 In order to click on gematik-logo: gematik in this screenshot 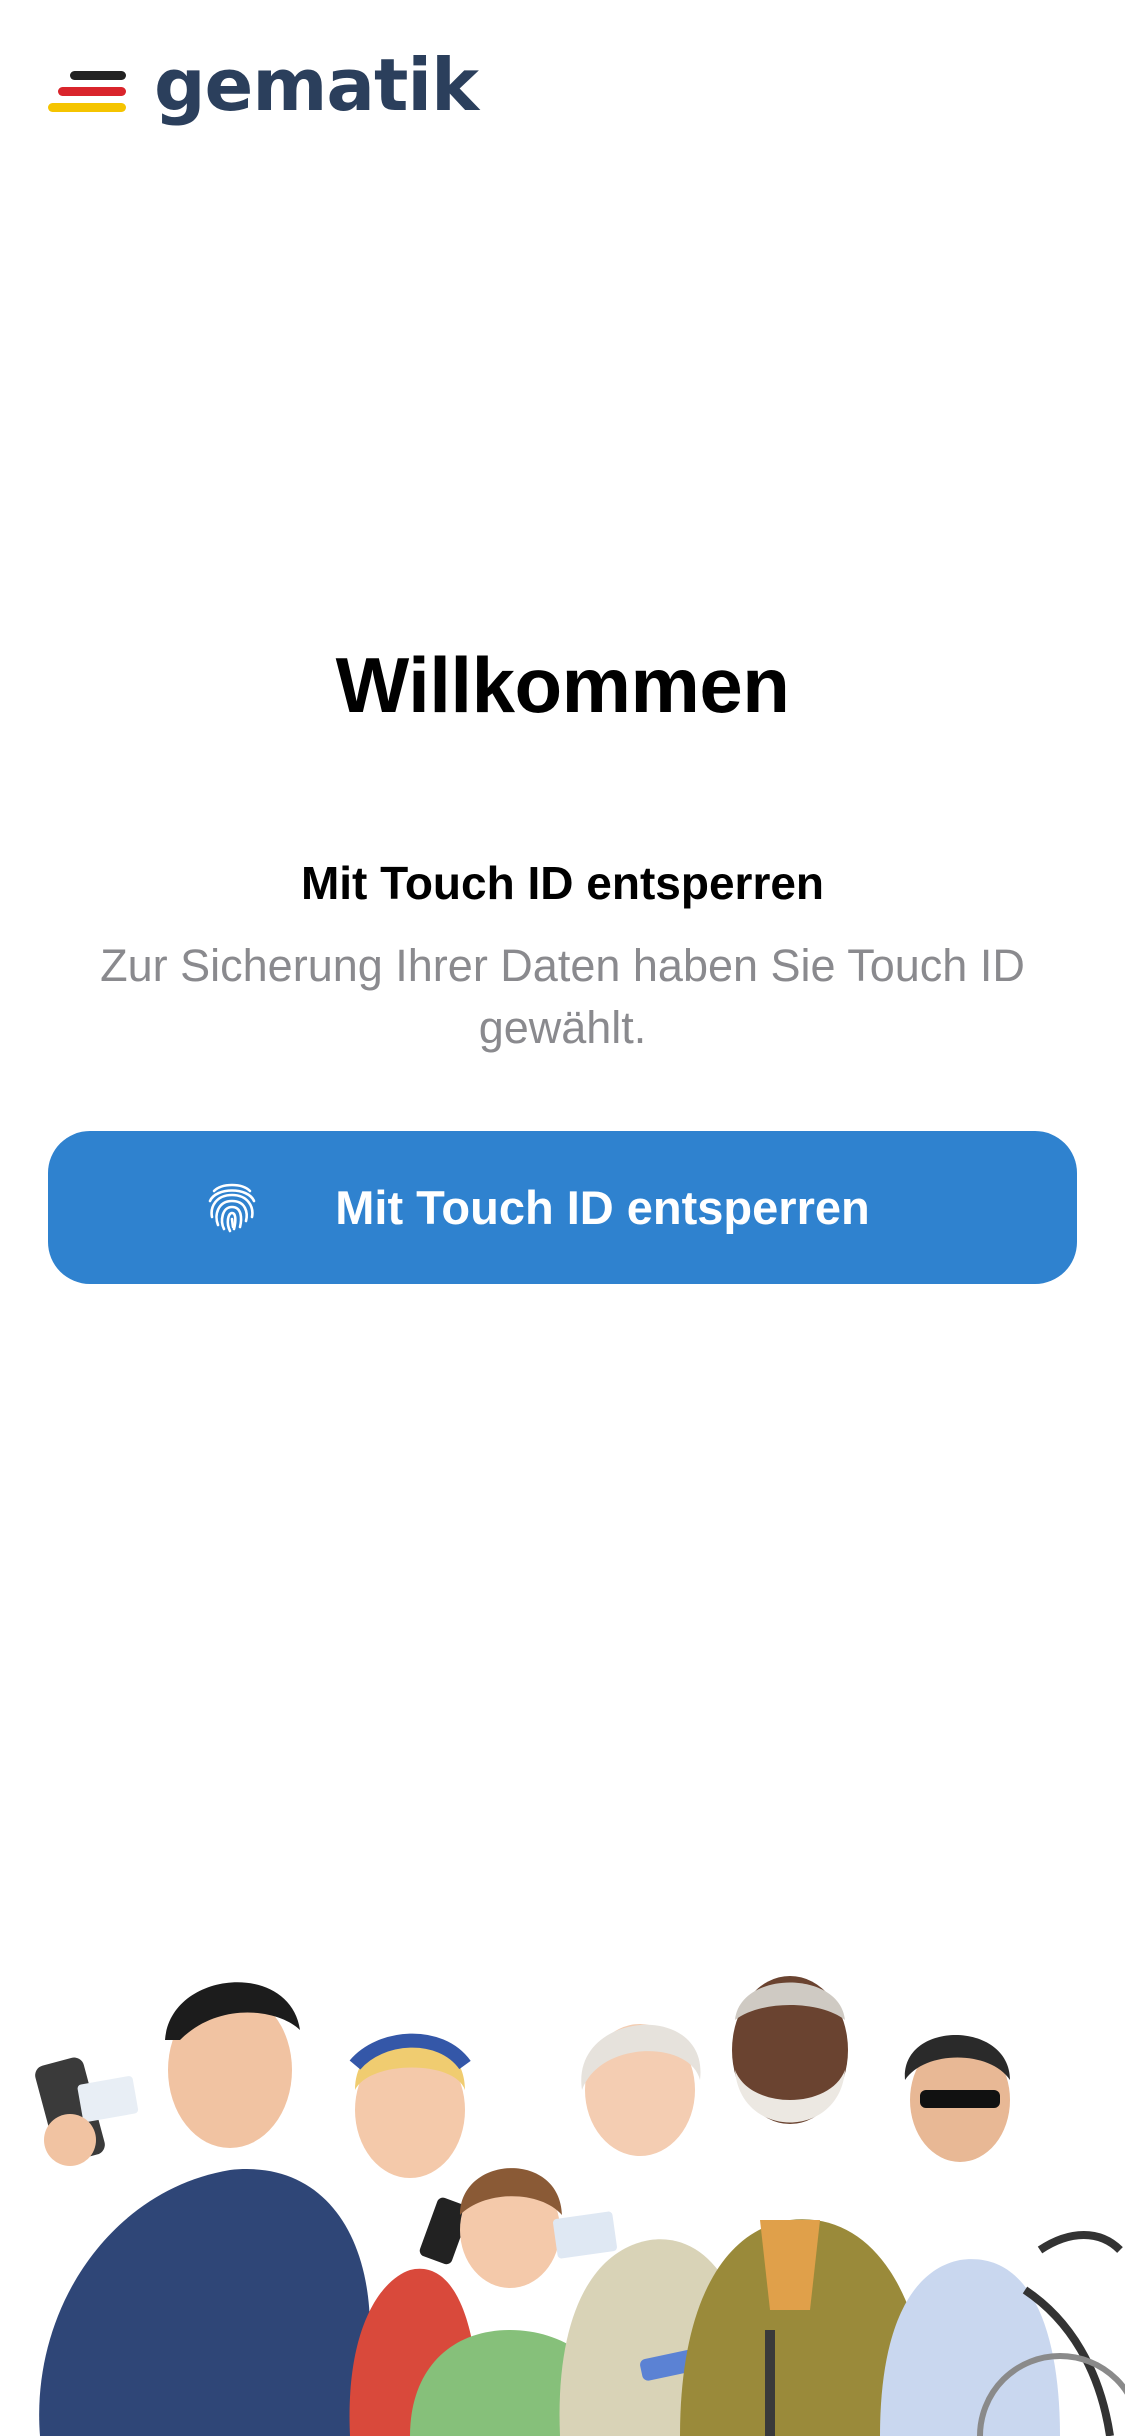, I will do `click(263, 85)`.